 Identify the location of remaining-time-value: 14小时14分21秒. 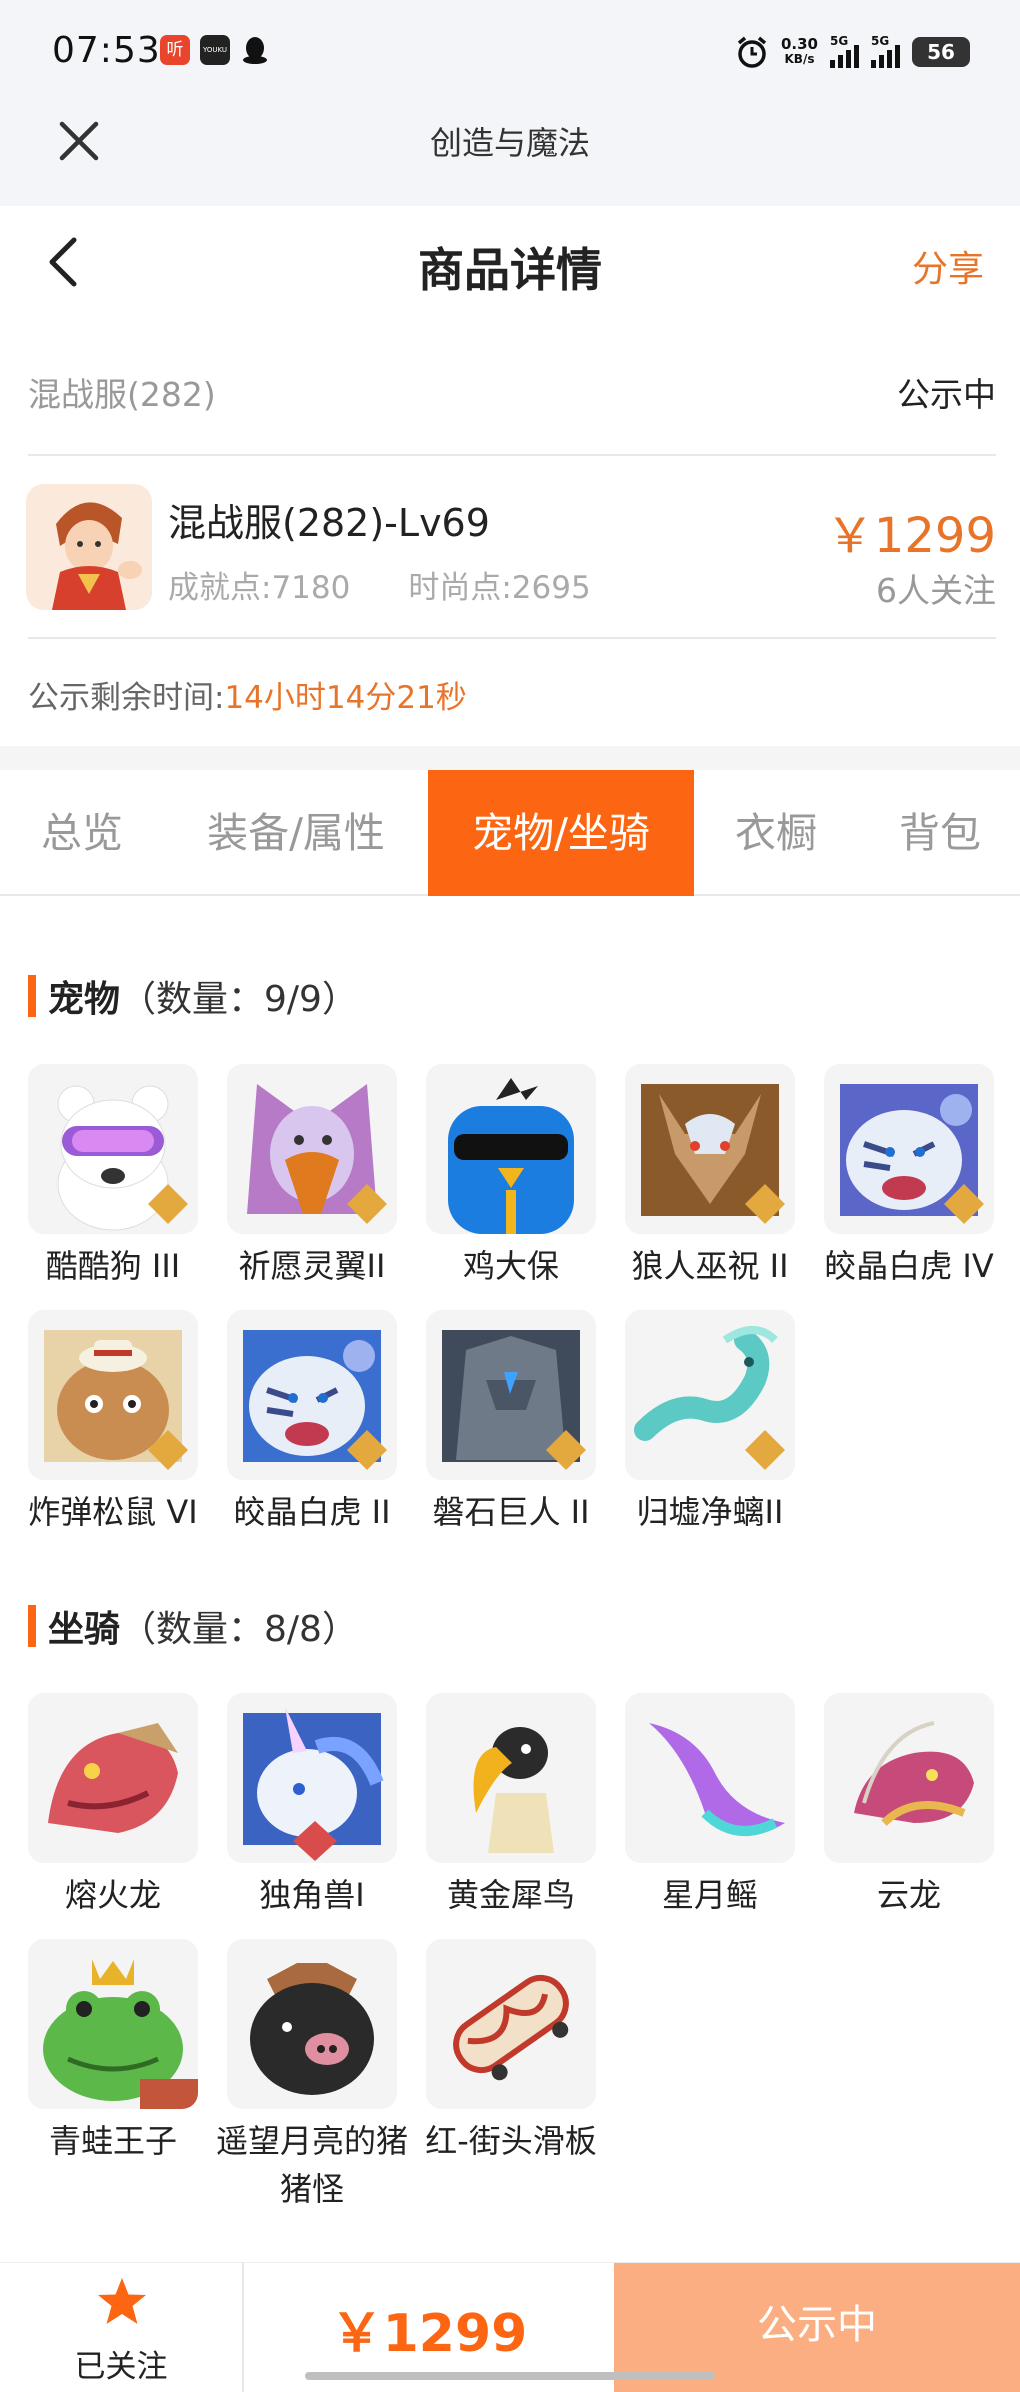
(345, 698).